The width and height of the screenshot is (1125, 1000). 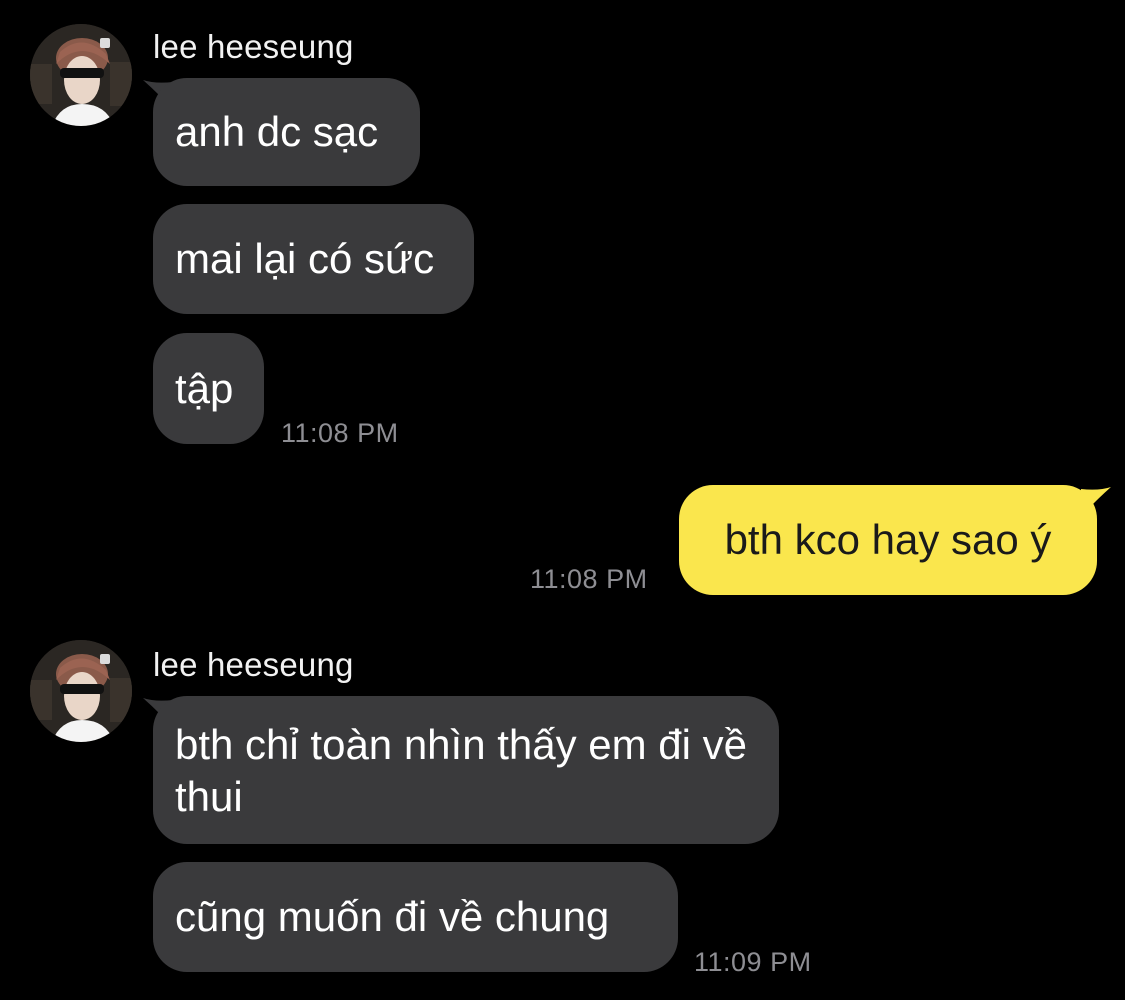 I want to click on message-bubble: bth kco hay sao ý, so click(x=888, y=540).